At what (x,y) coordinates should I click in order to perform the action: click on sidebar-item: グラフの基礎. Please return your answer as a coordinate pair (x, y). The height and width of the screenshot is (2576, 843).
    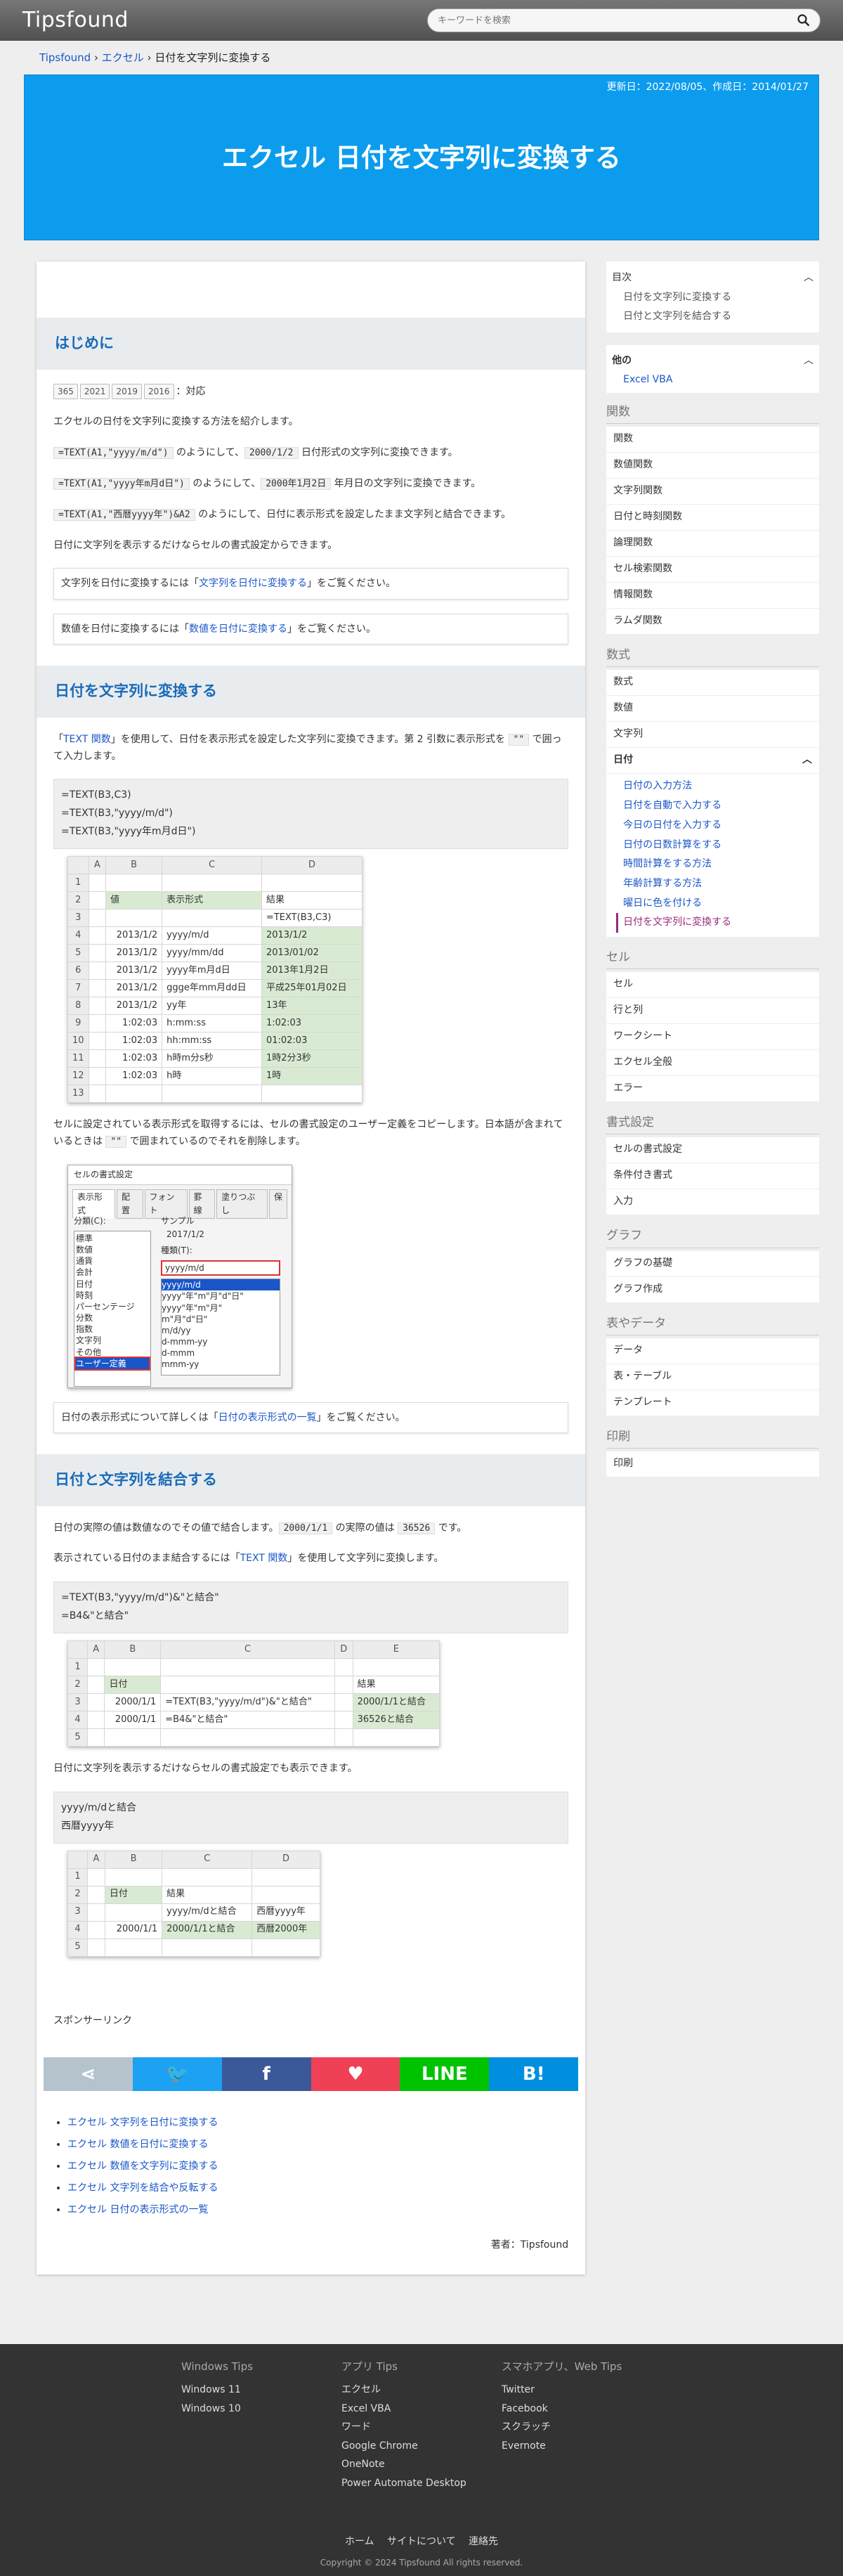
    Looking at the image, I should click on (712, 1263).